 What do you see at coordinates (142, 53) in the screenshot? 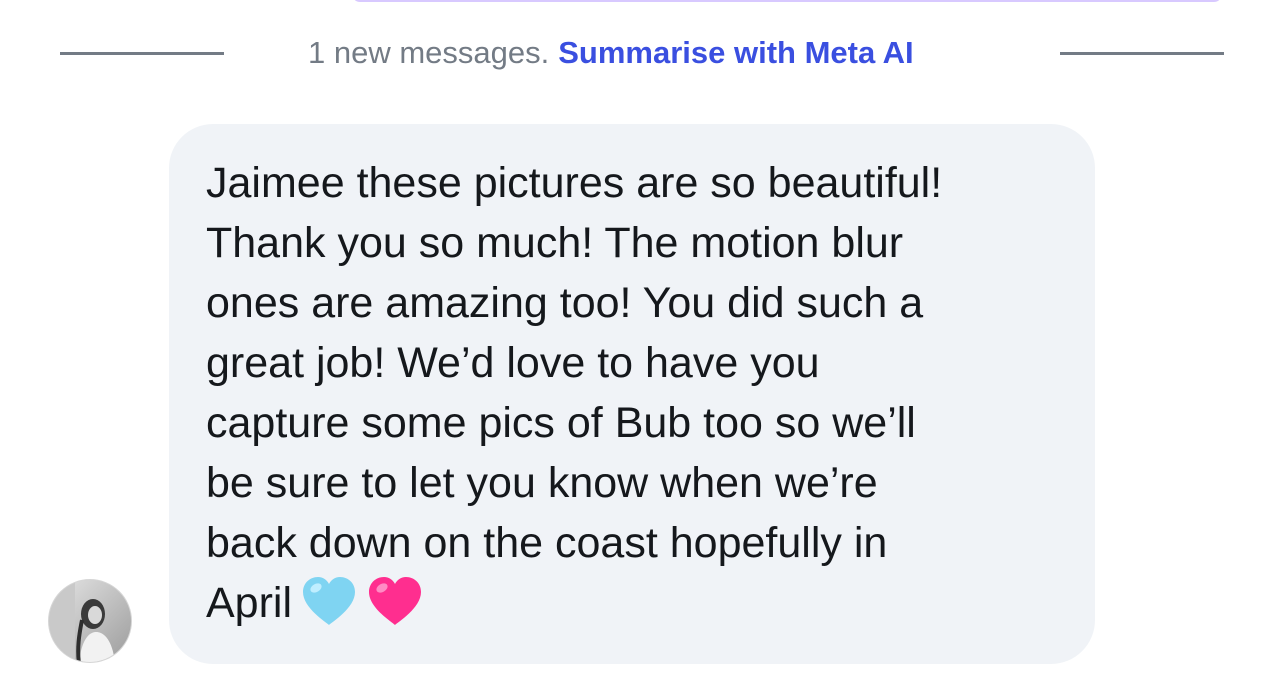
I see `divider-line-left` at bounding box center [142, 53].